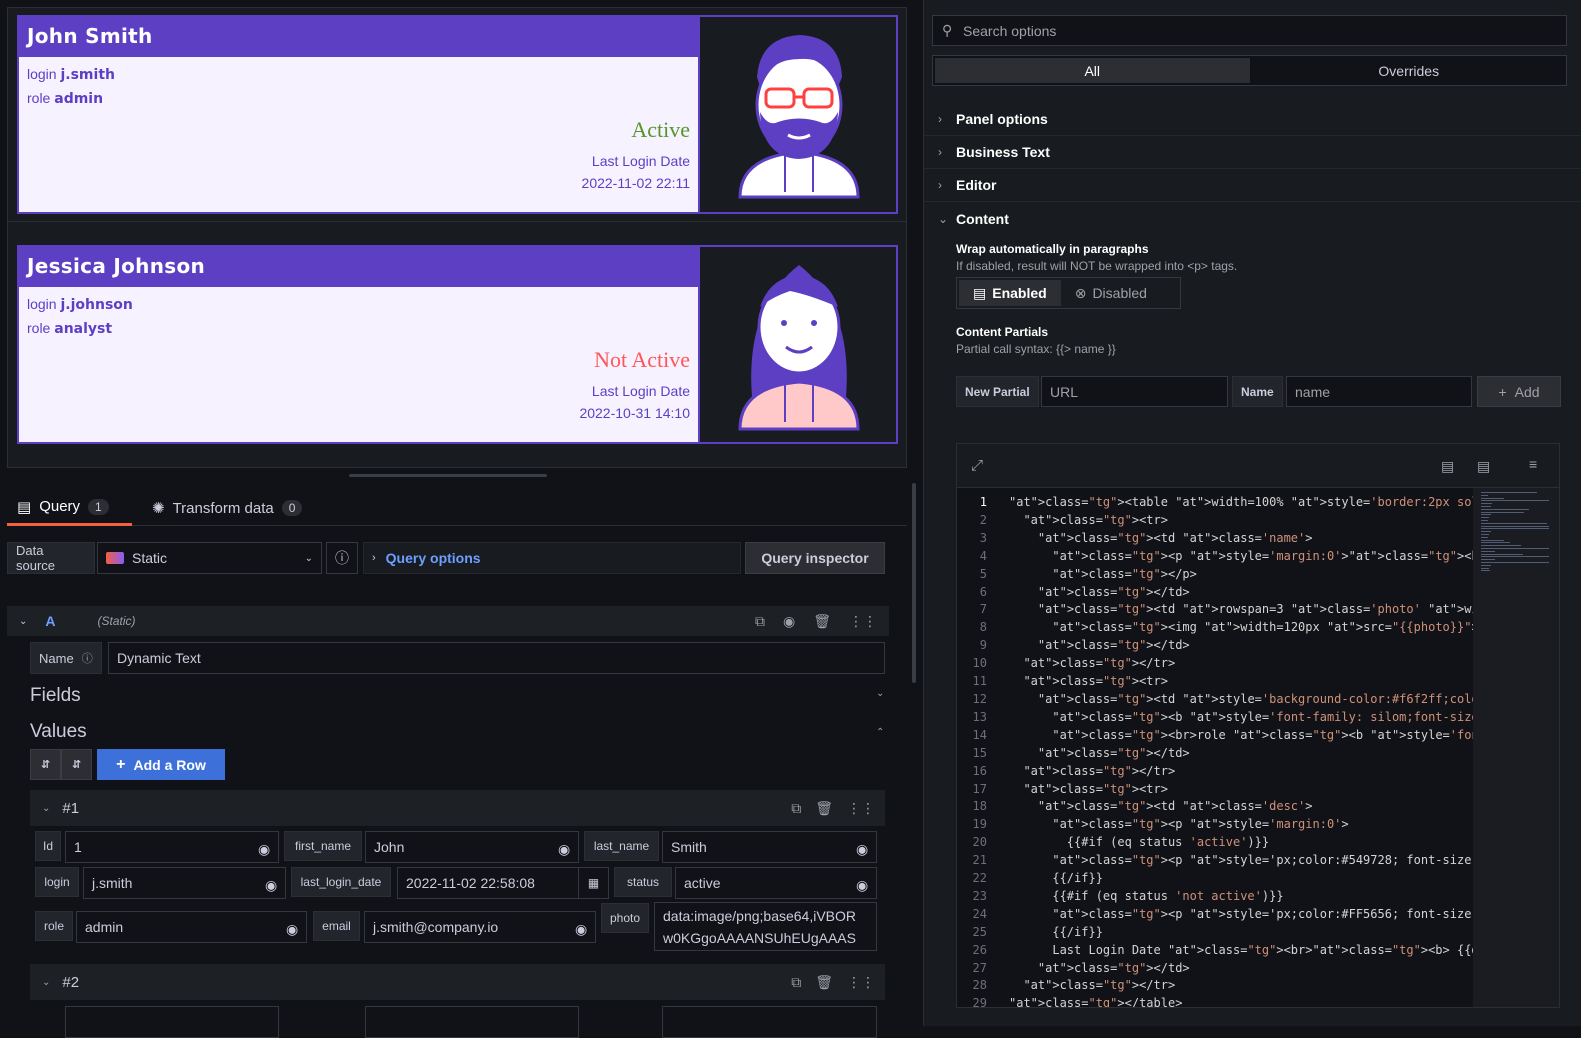  I want to click on seg-all: All, so click(1092, 70).